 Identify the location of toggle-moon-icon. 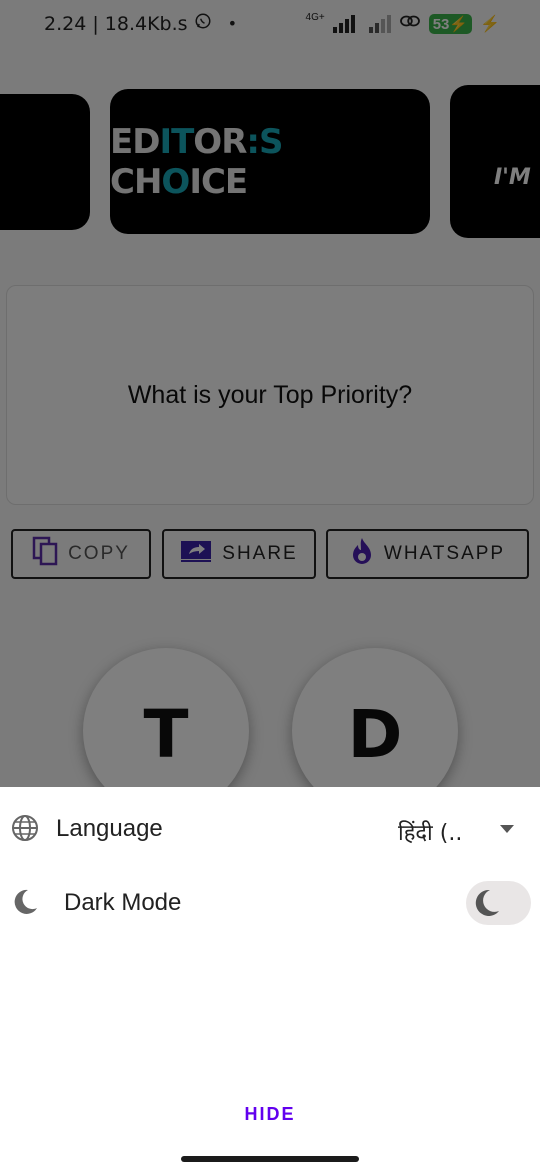
(486, 903).